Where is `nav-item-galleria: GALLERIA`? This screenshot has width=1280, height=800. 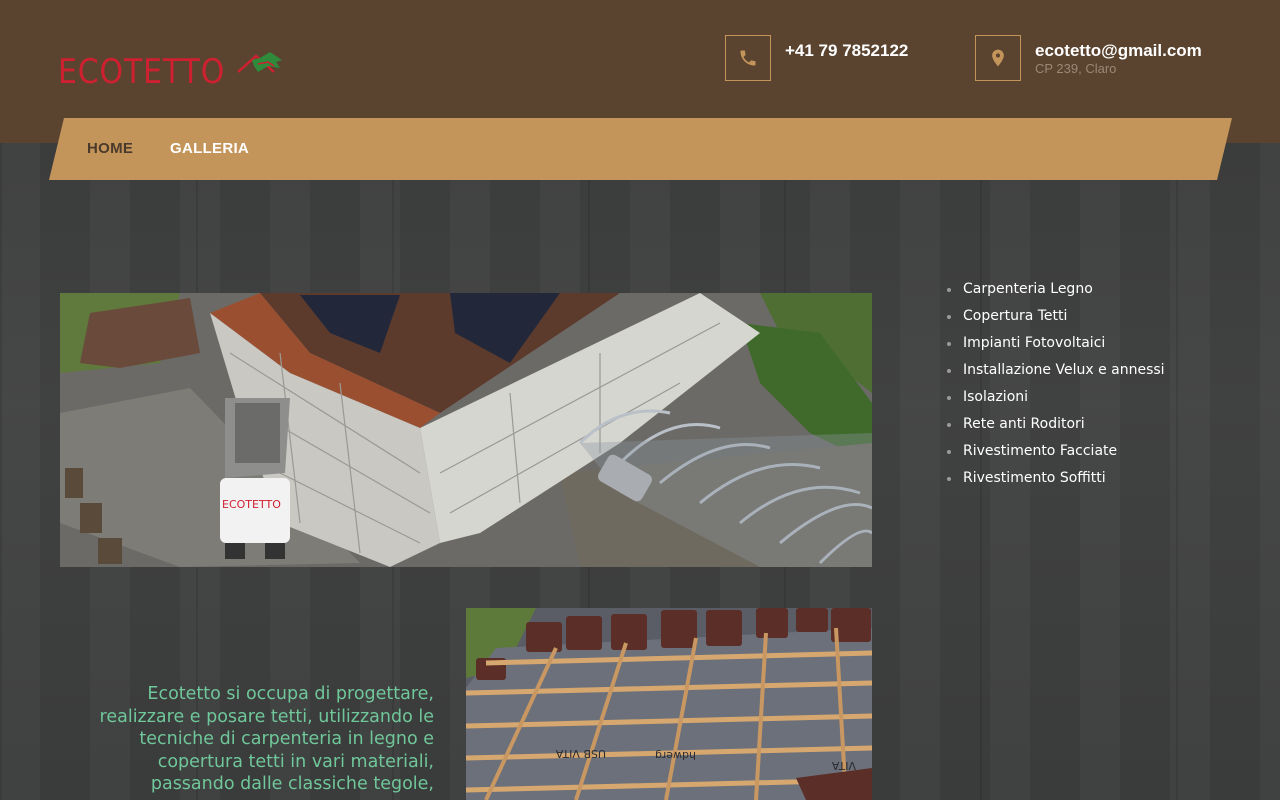 nav-item-galleria: GALLERIA is located at coordinates (209, 148).